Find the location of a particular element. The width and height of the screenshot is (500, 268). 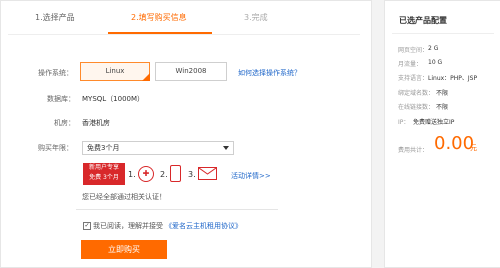

buy-now-button: 立即购买 is located at coordinates (124, 249).